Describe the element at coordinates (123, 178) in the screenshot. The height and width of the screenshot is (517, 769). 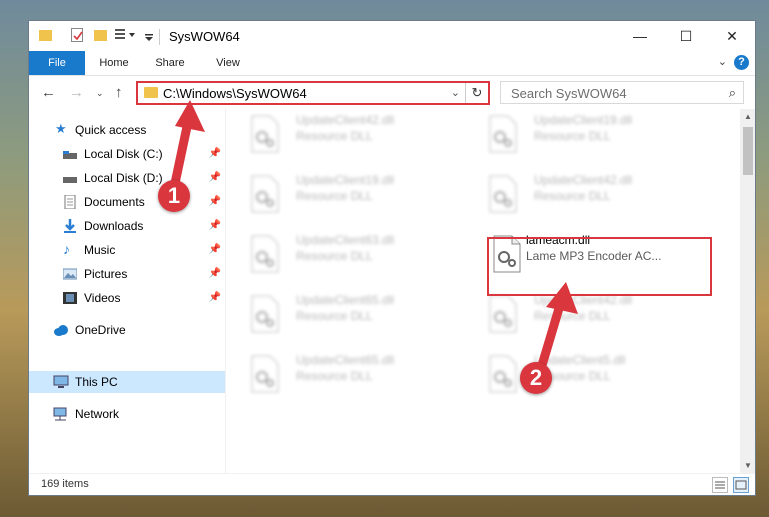
I see `sidebar-item-label: Local Disk (D:)` at that location.